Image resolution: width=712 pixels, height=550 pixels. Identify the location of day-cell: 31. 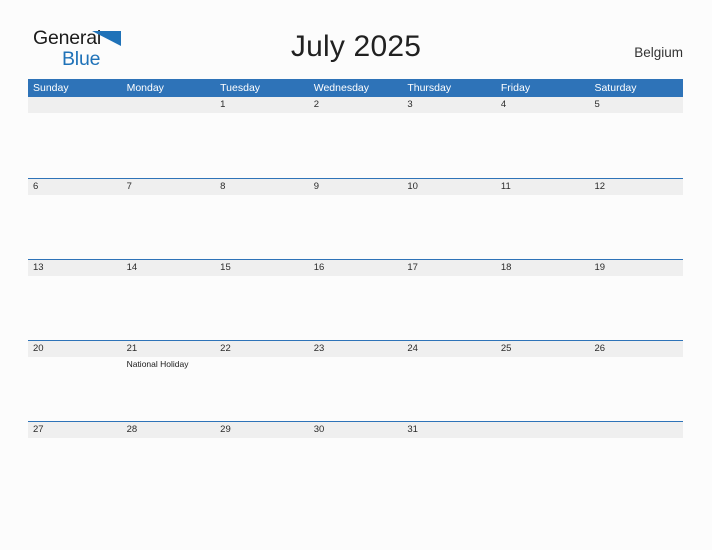
(449, 462).